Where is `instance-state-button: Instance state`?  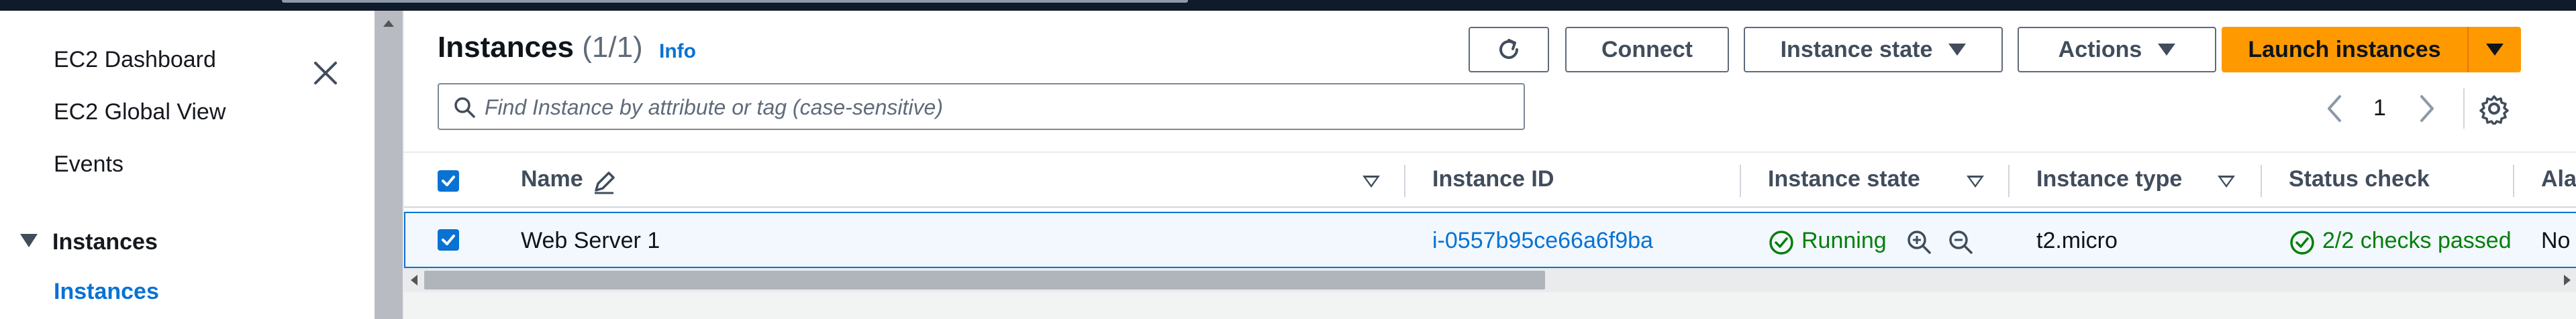 instance-state-button: Instance state is located at coordinates (1873, 49).